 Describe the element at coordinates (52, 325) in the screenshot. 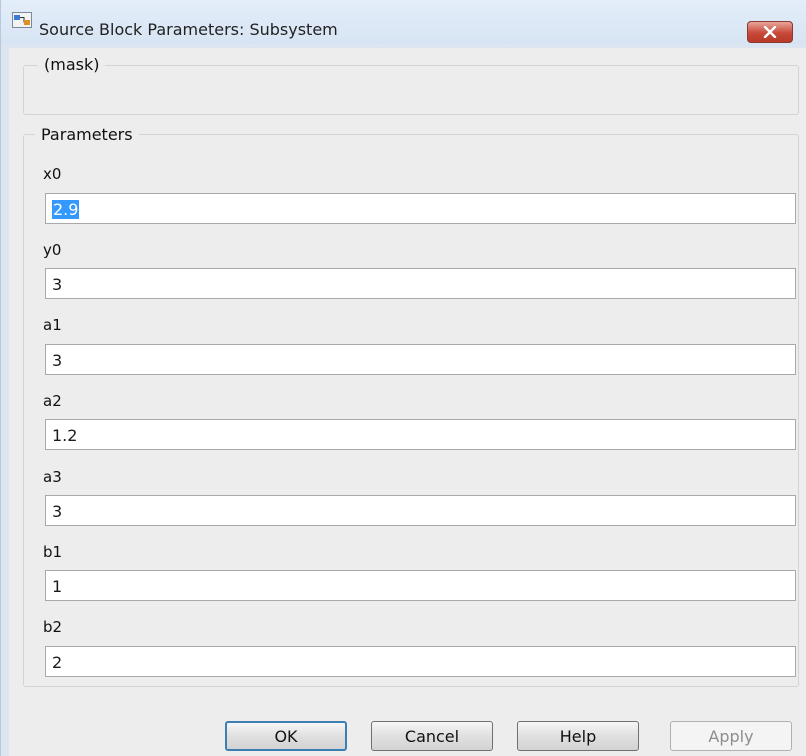

I see `param-label-a1: a1` at that location.